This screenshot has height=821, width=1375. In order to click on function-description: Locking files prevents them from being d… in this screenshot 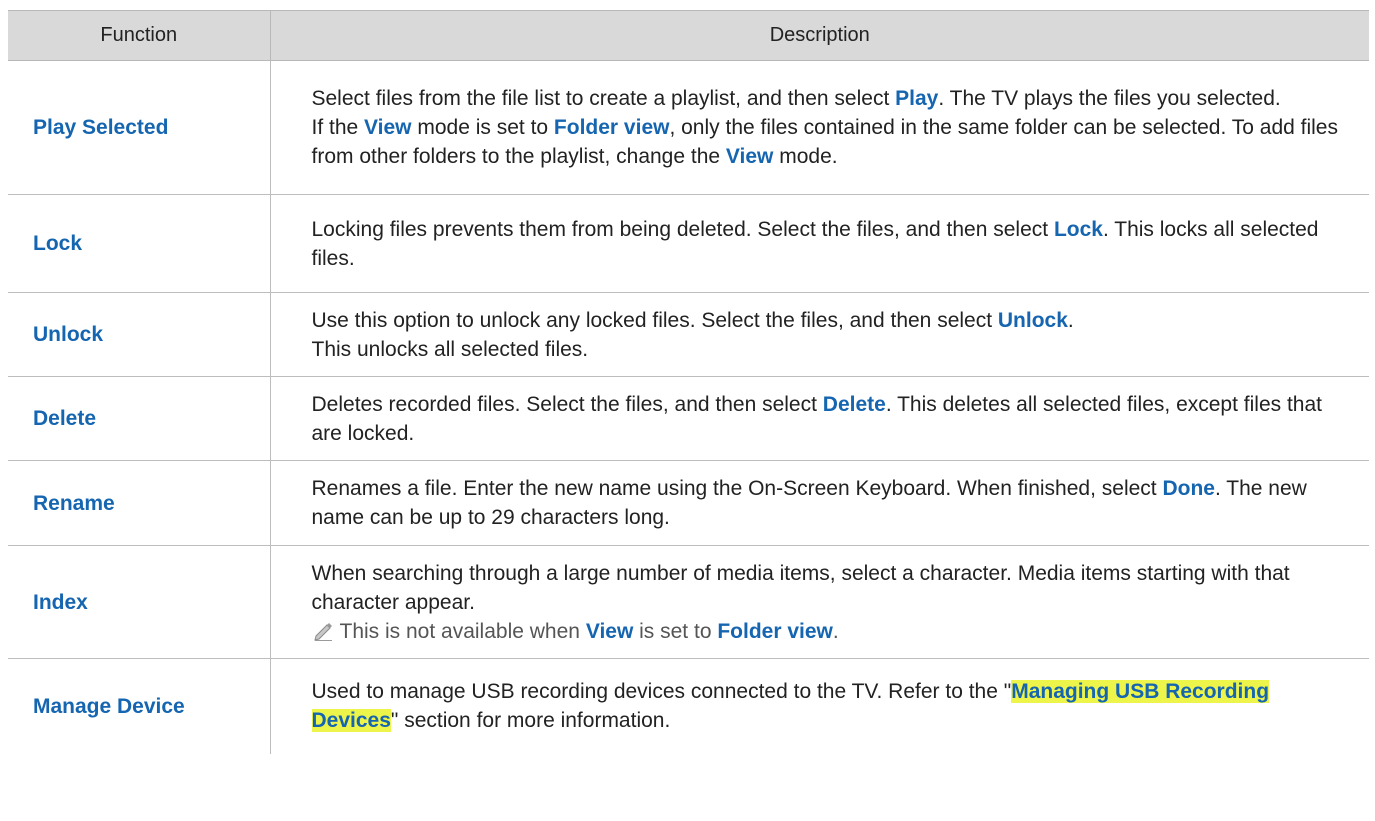, I will do `click(819, 243)`.